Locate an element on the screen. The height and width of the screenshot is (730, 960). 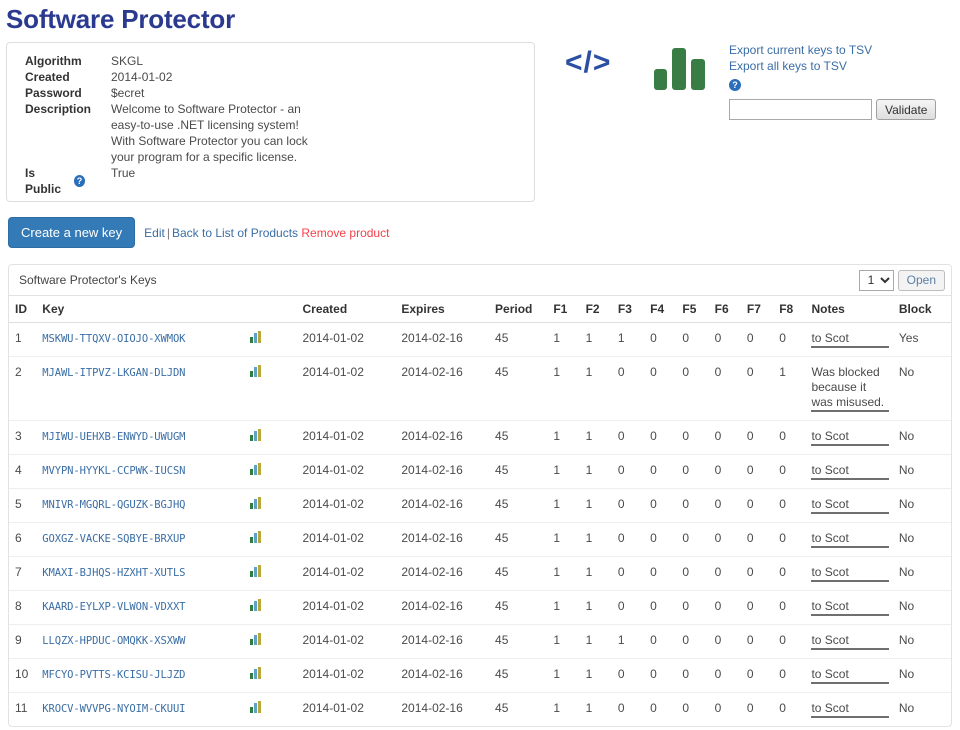
cell-f8: 0 is located at coordinates (795, 539).